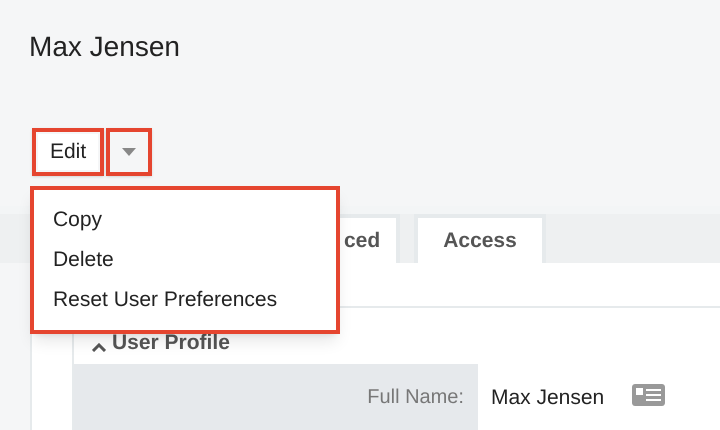  What do you see at coordinates (165, 300) in the screenshot?
I see `menu-item: Reset User Preferences` at bounding box center [165, 300].